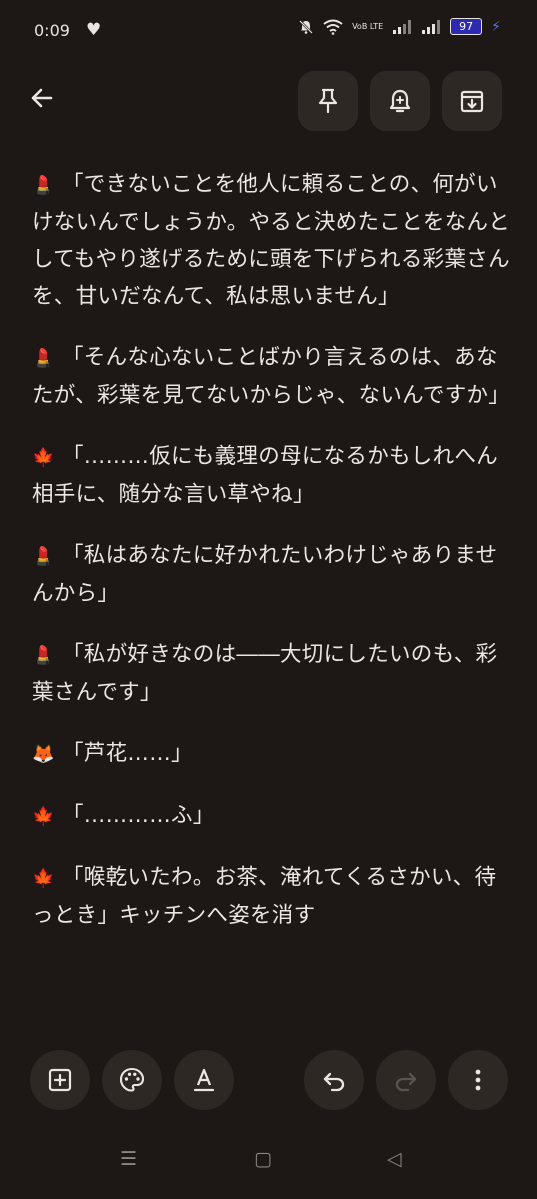 This screenshot has width=537, height=1199. Describe the element at coordinates (264, 896) in the screenshot. I see `paragraph-text: 「喉乾いたわ。お茶、淹れてくるさかい、待っとき」キッチンへ姿を消す` at that location.